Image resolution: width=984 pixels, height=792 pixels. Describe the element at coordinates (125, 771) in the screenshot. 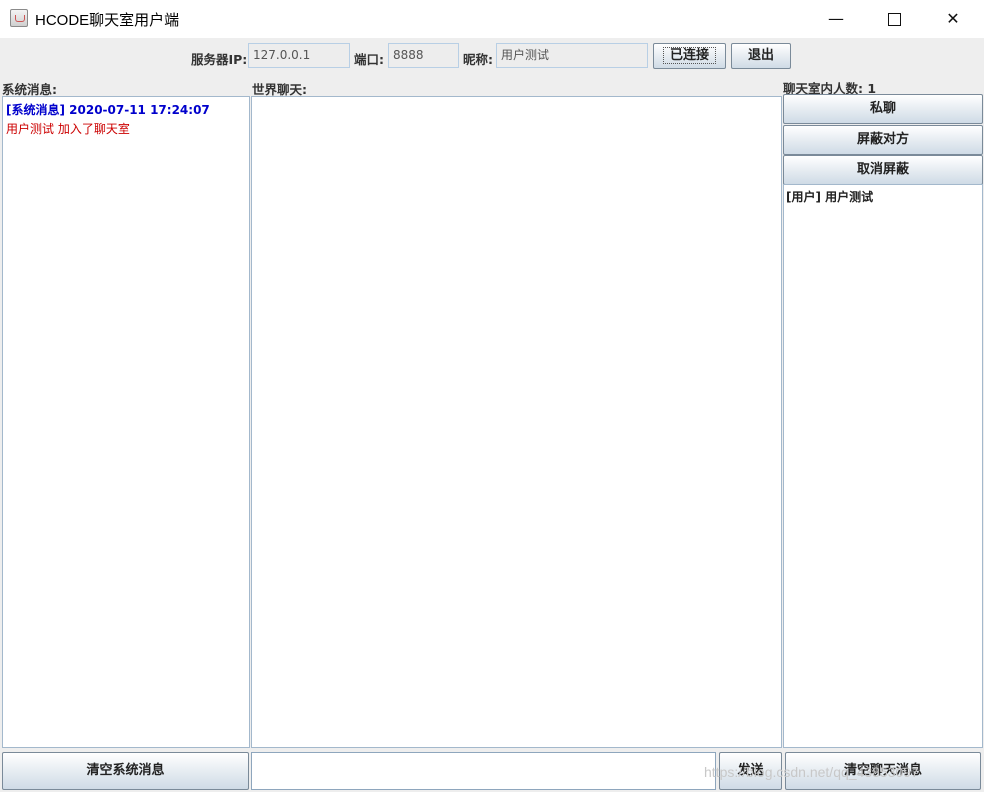

I see `clear-system-messages-button: 清空系统消息` at that location.